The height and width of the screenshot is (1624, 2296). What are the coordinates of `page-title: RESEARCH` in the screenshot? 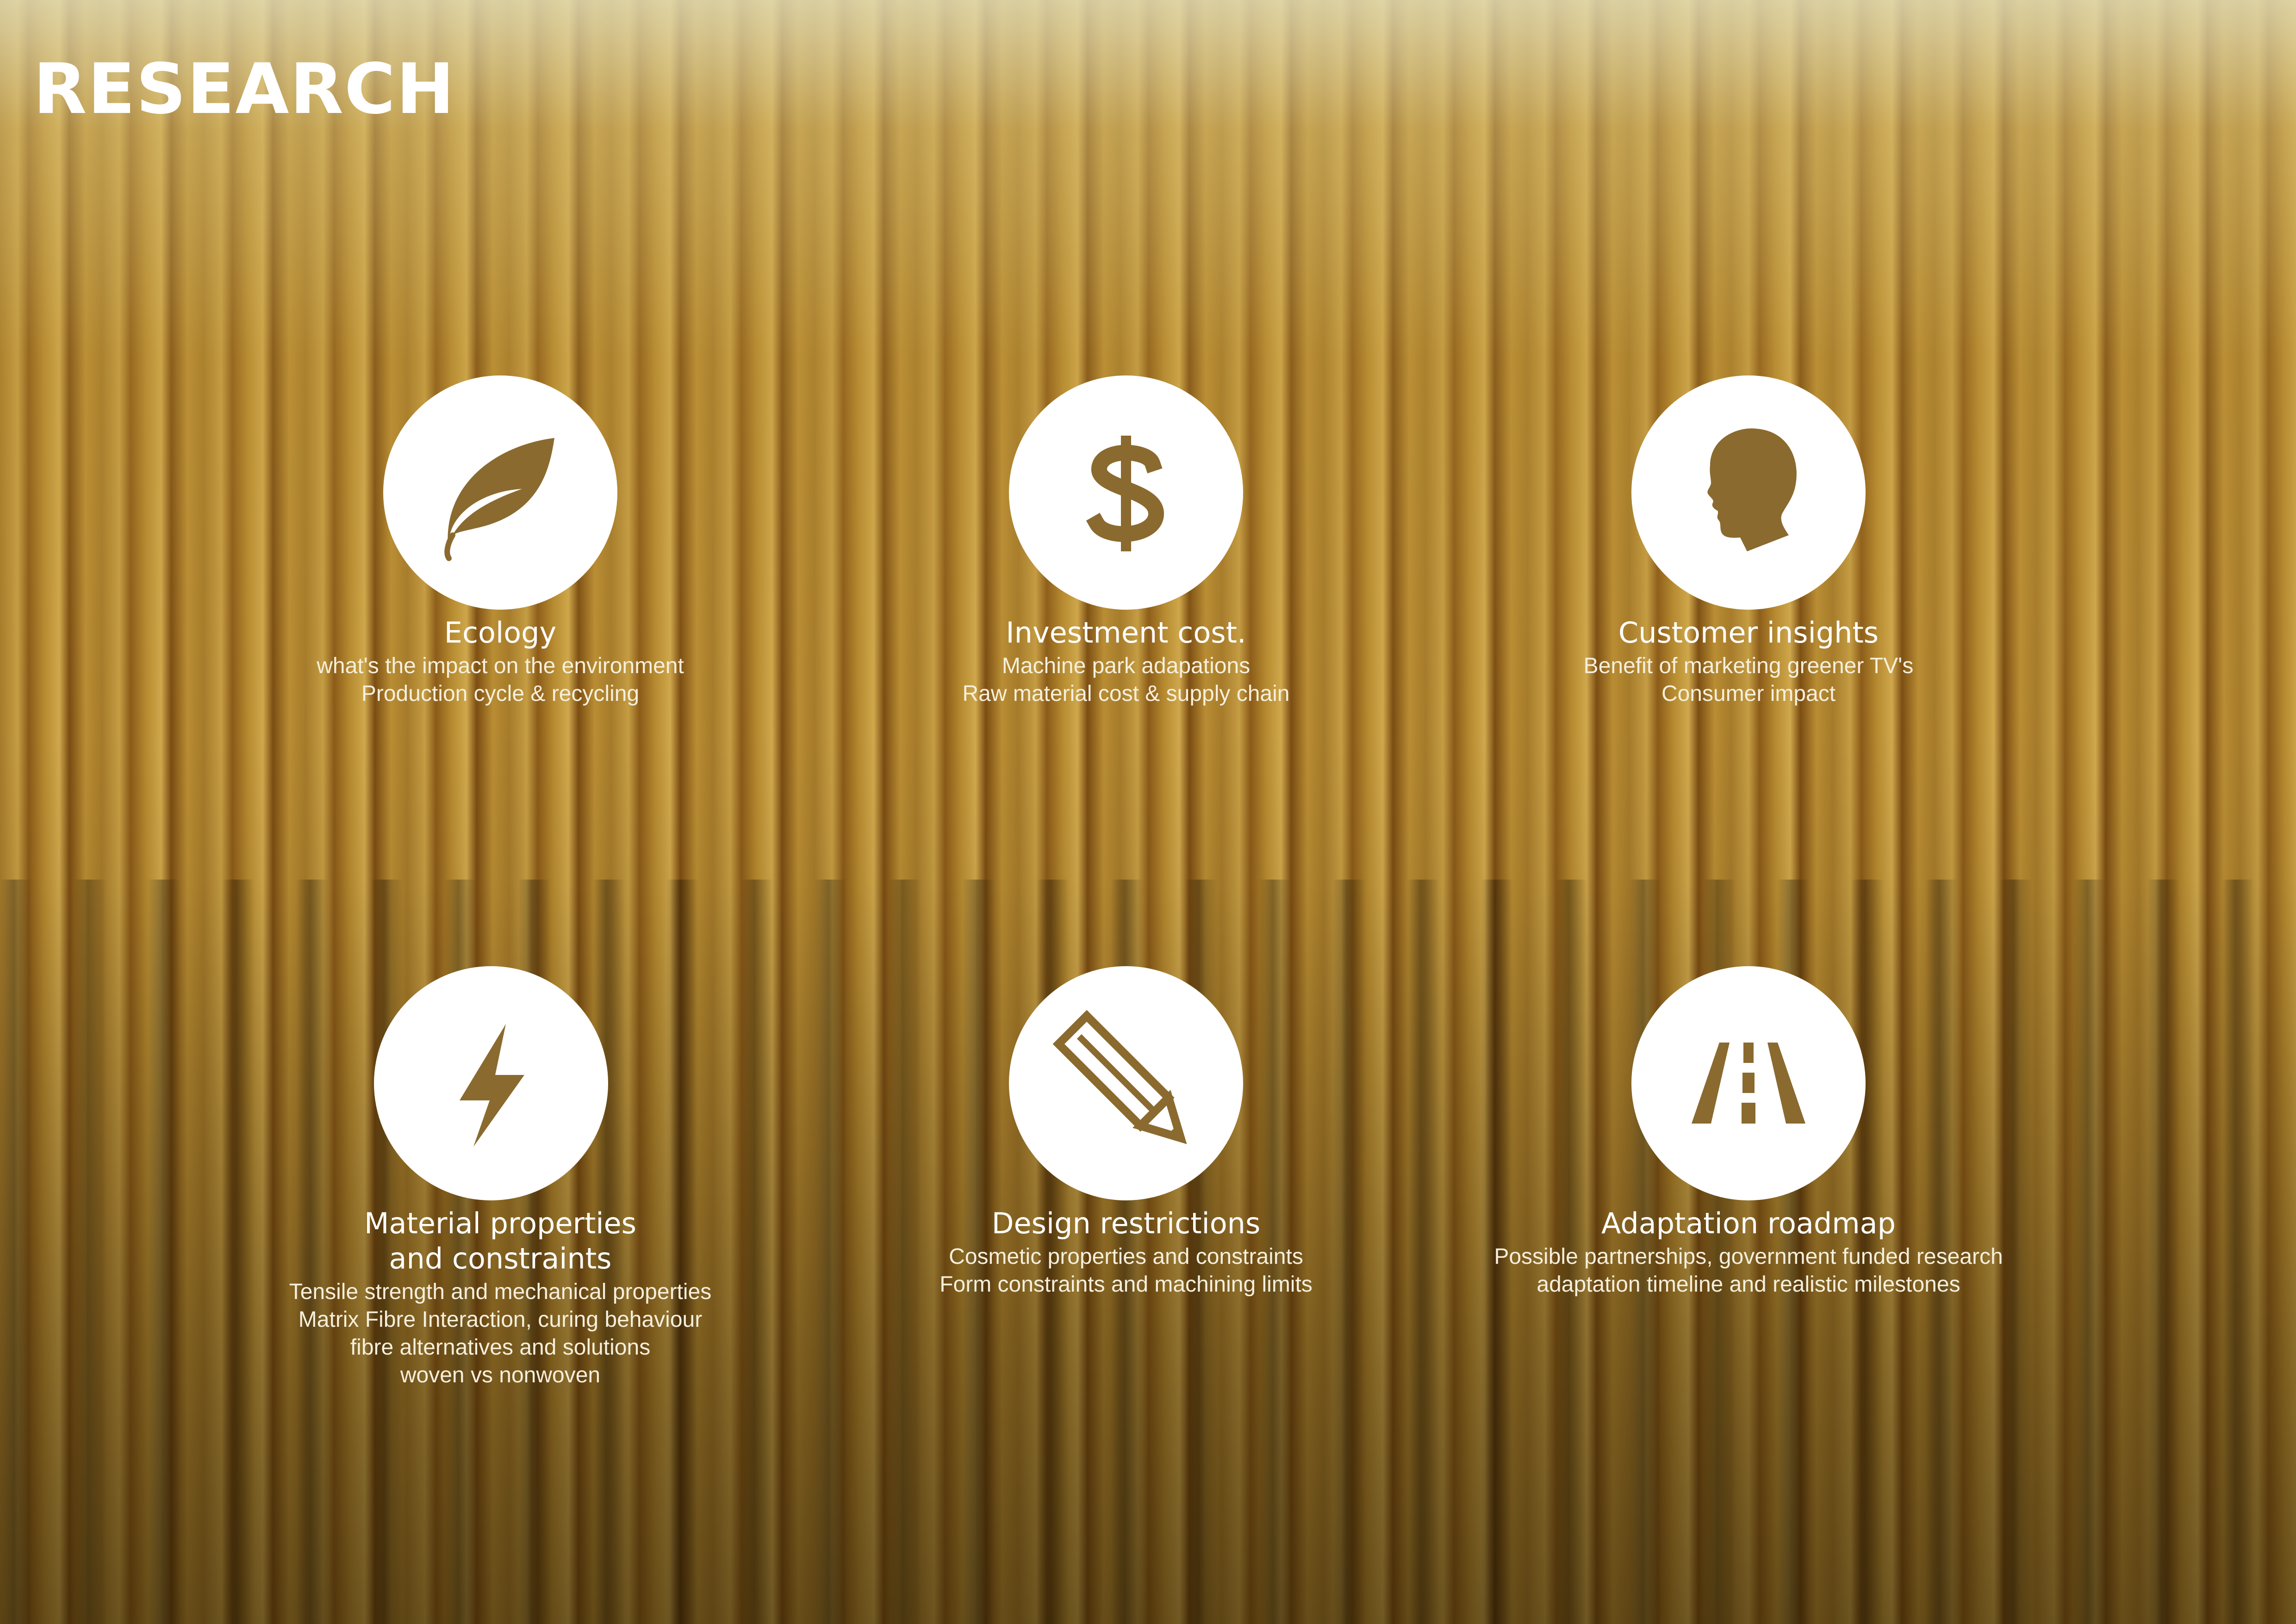 It's located at (244, 89).